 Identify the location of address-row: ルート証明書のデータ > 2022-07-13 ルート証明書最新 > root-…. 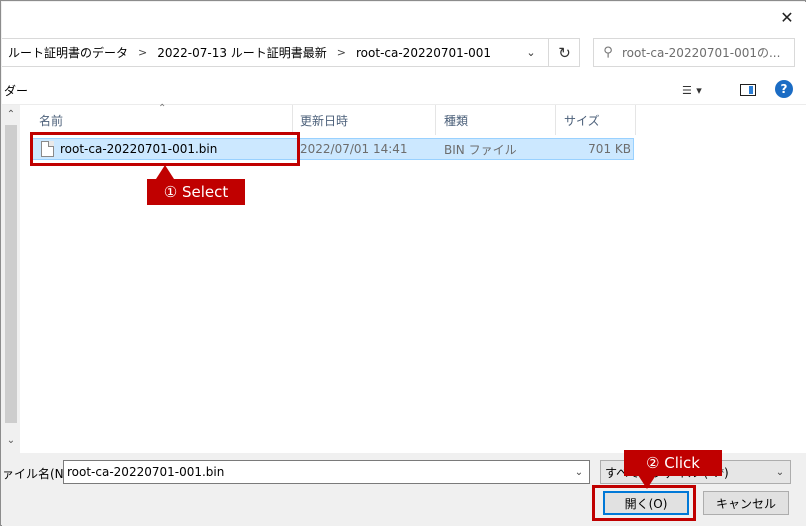
(404, 53).